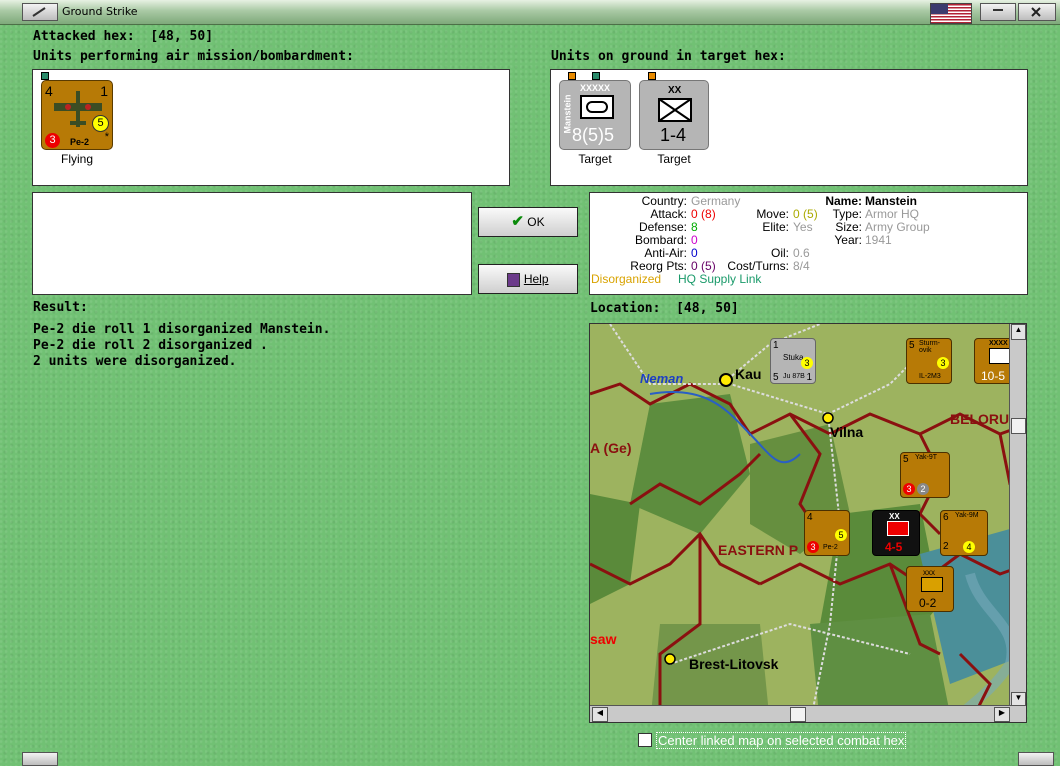 This screenshot has width=1060, height=766. Describe the element at coordinates (793, 361) in the screenshot. I see `map-counter-stuka: 1 Stuka 5 Ju 87B 1 3` at that location.